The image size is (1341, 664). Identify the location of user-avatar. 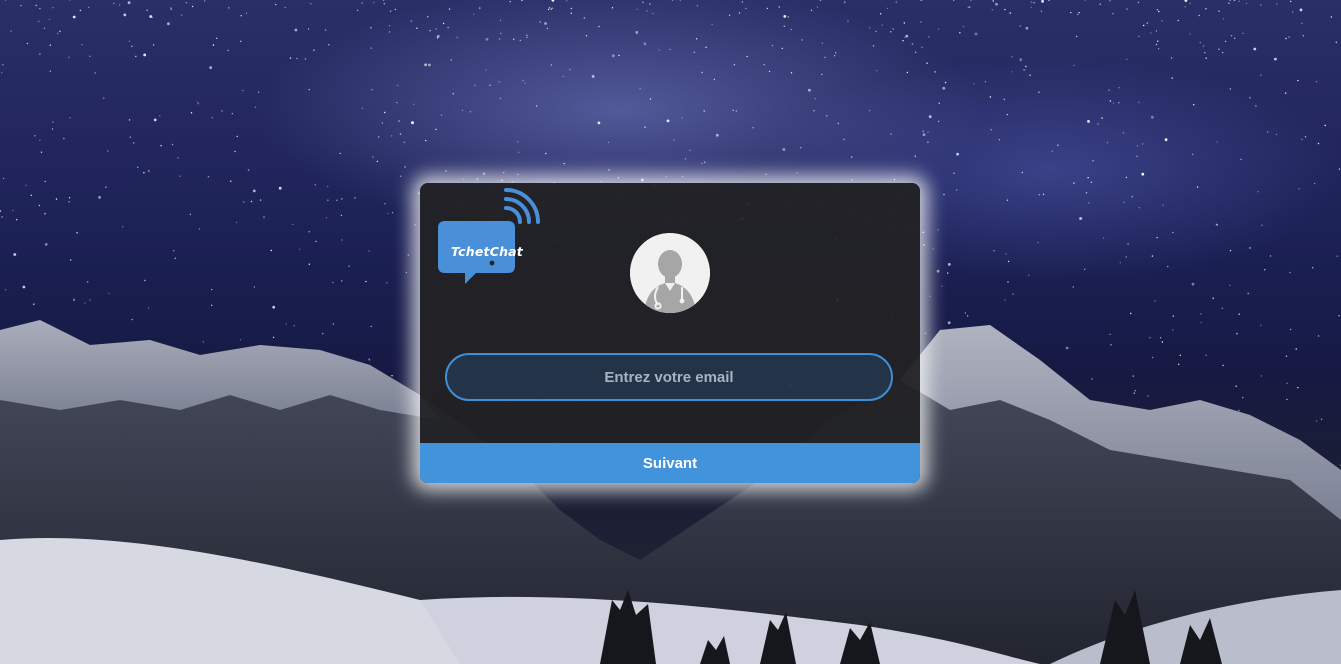
(670, 273).